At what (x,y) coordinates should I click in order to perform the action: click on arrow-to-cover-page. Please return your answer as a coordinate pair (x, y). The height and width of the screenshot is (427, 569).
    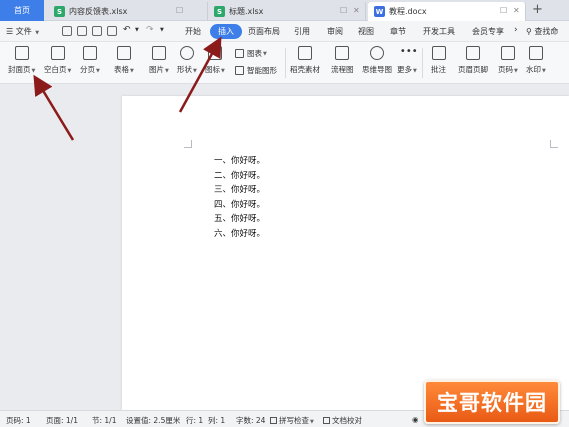
    Looking at the image, I should click on (54, 107).